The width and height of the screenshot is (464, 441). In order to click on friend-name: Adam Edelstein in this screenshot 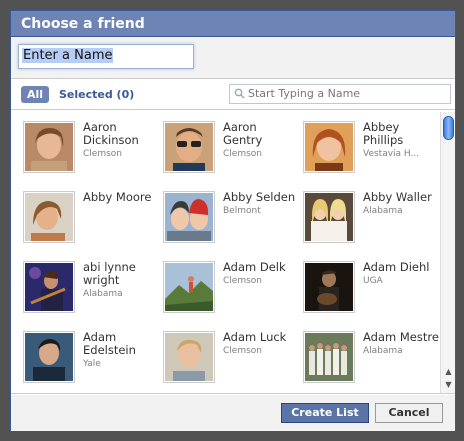, I will do `click(109, 343)`.